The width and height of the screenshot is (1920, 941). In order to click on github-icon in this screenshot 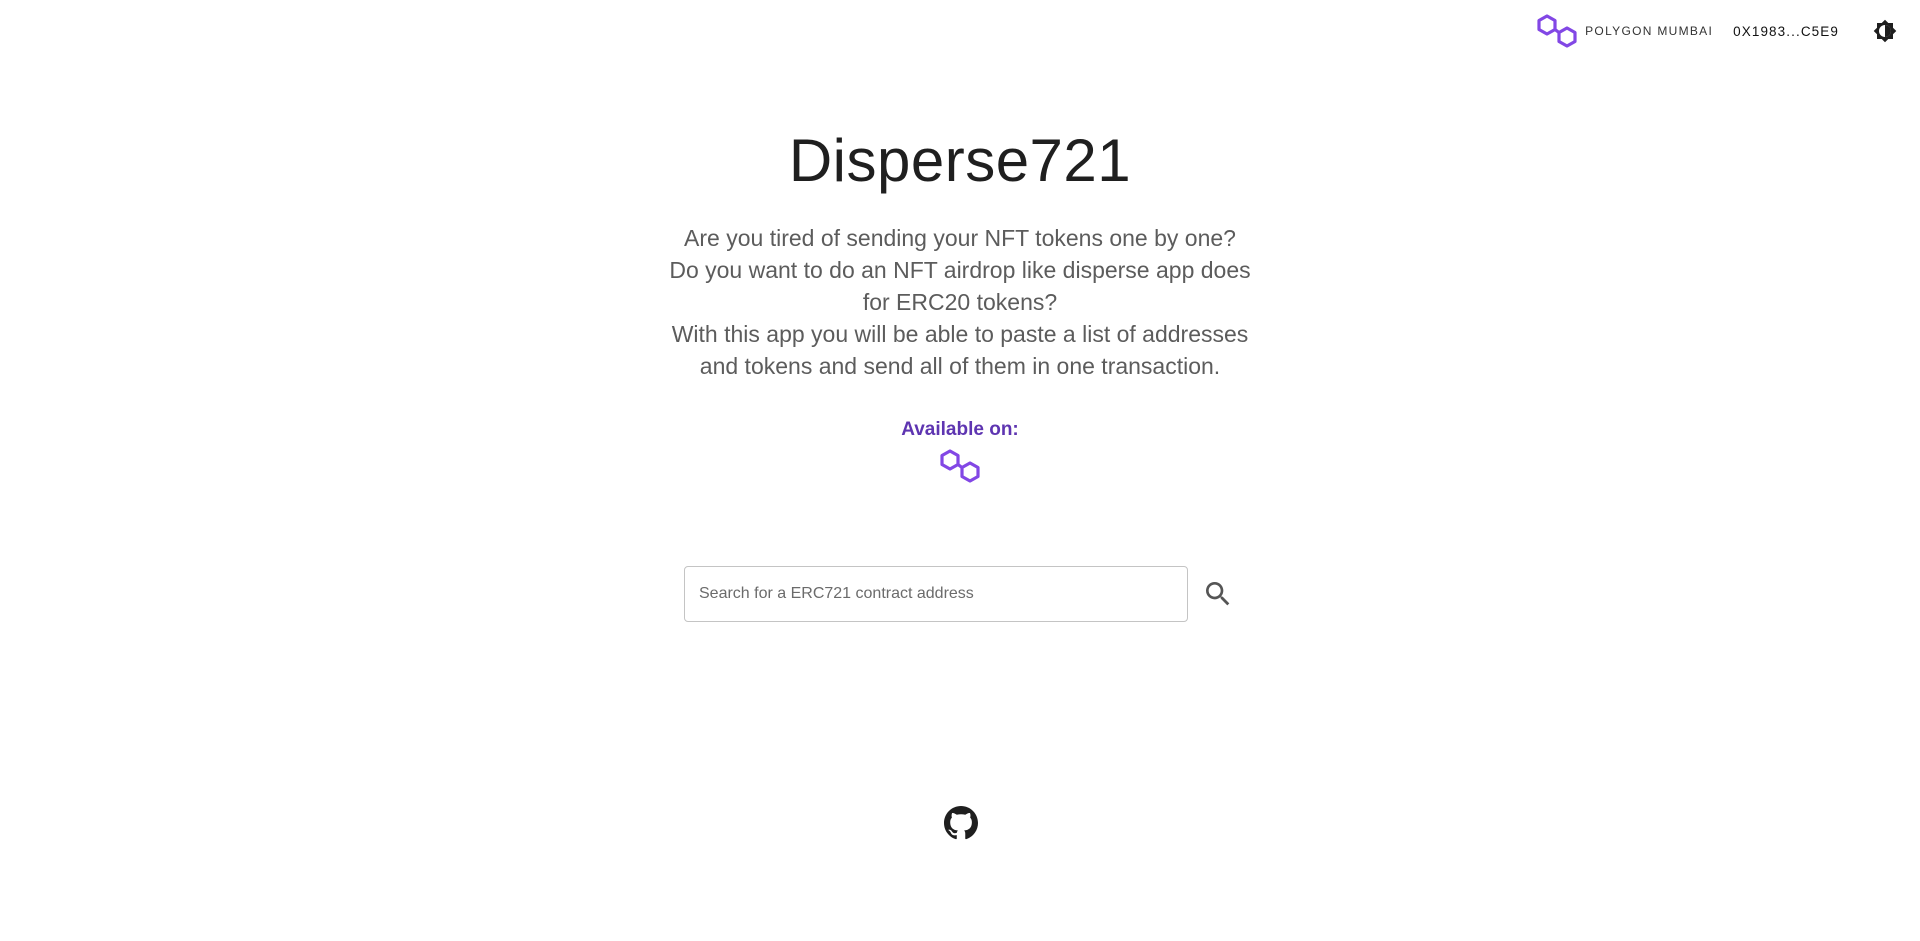, I will do `click(961, 823)`.